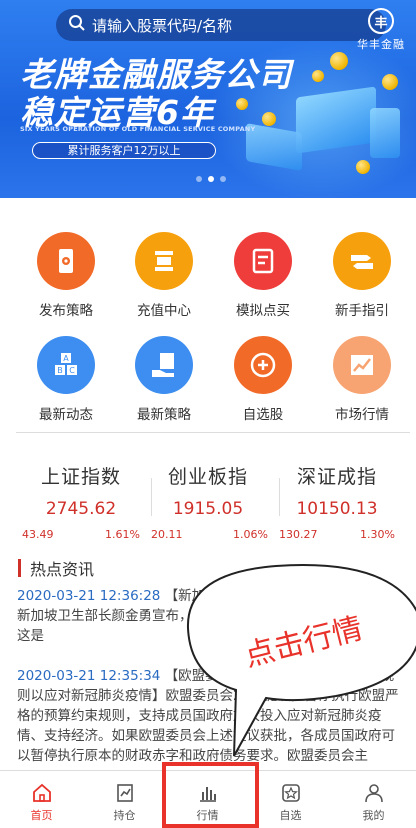  I want to click on tab-portfolio: 持仓, so click(124, 799).